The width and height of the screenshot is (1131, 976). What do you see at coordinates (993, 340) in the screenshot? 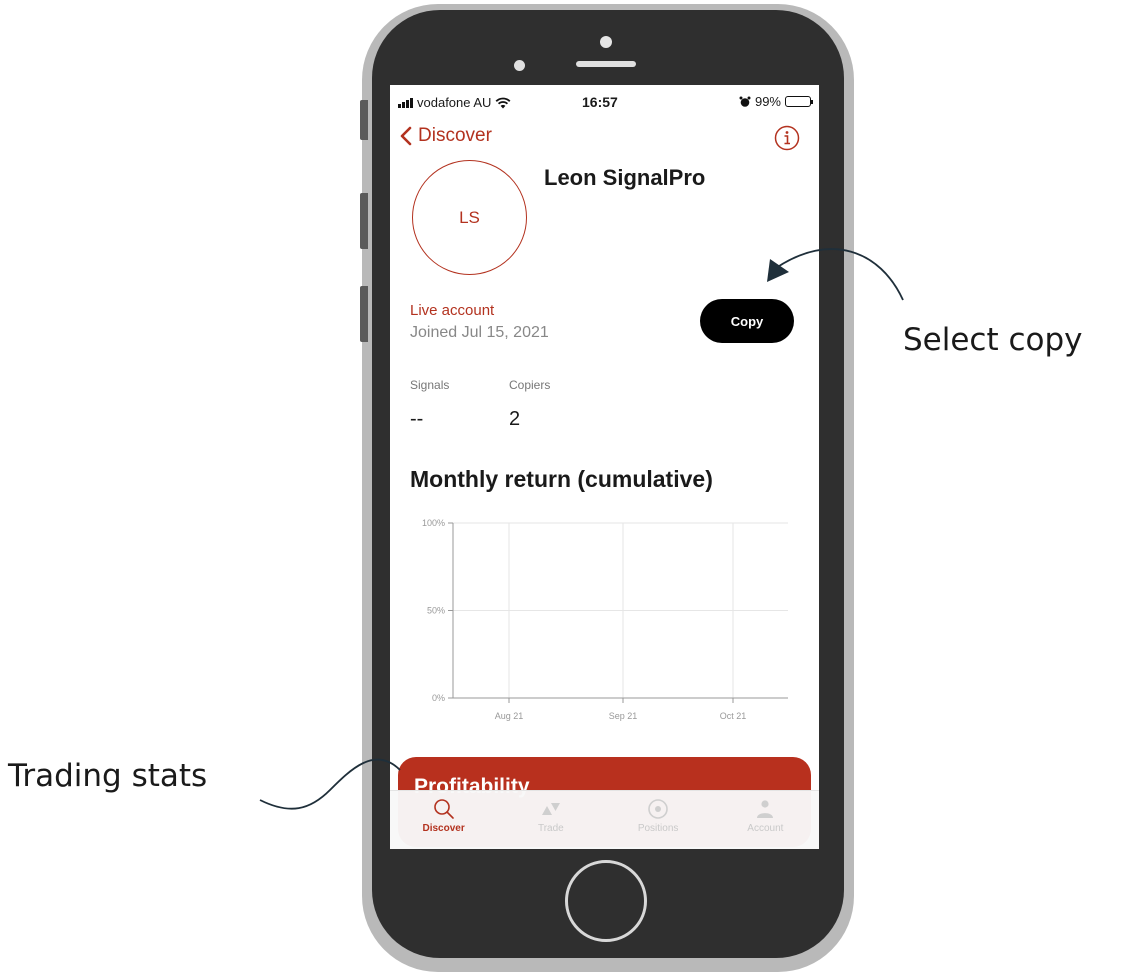
I see `select-copy-callout: Select copy` at bounding box center [993, 340].